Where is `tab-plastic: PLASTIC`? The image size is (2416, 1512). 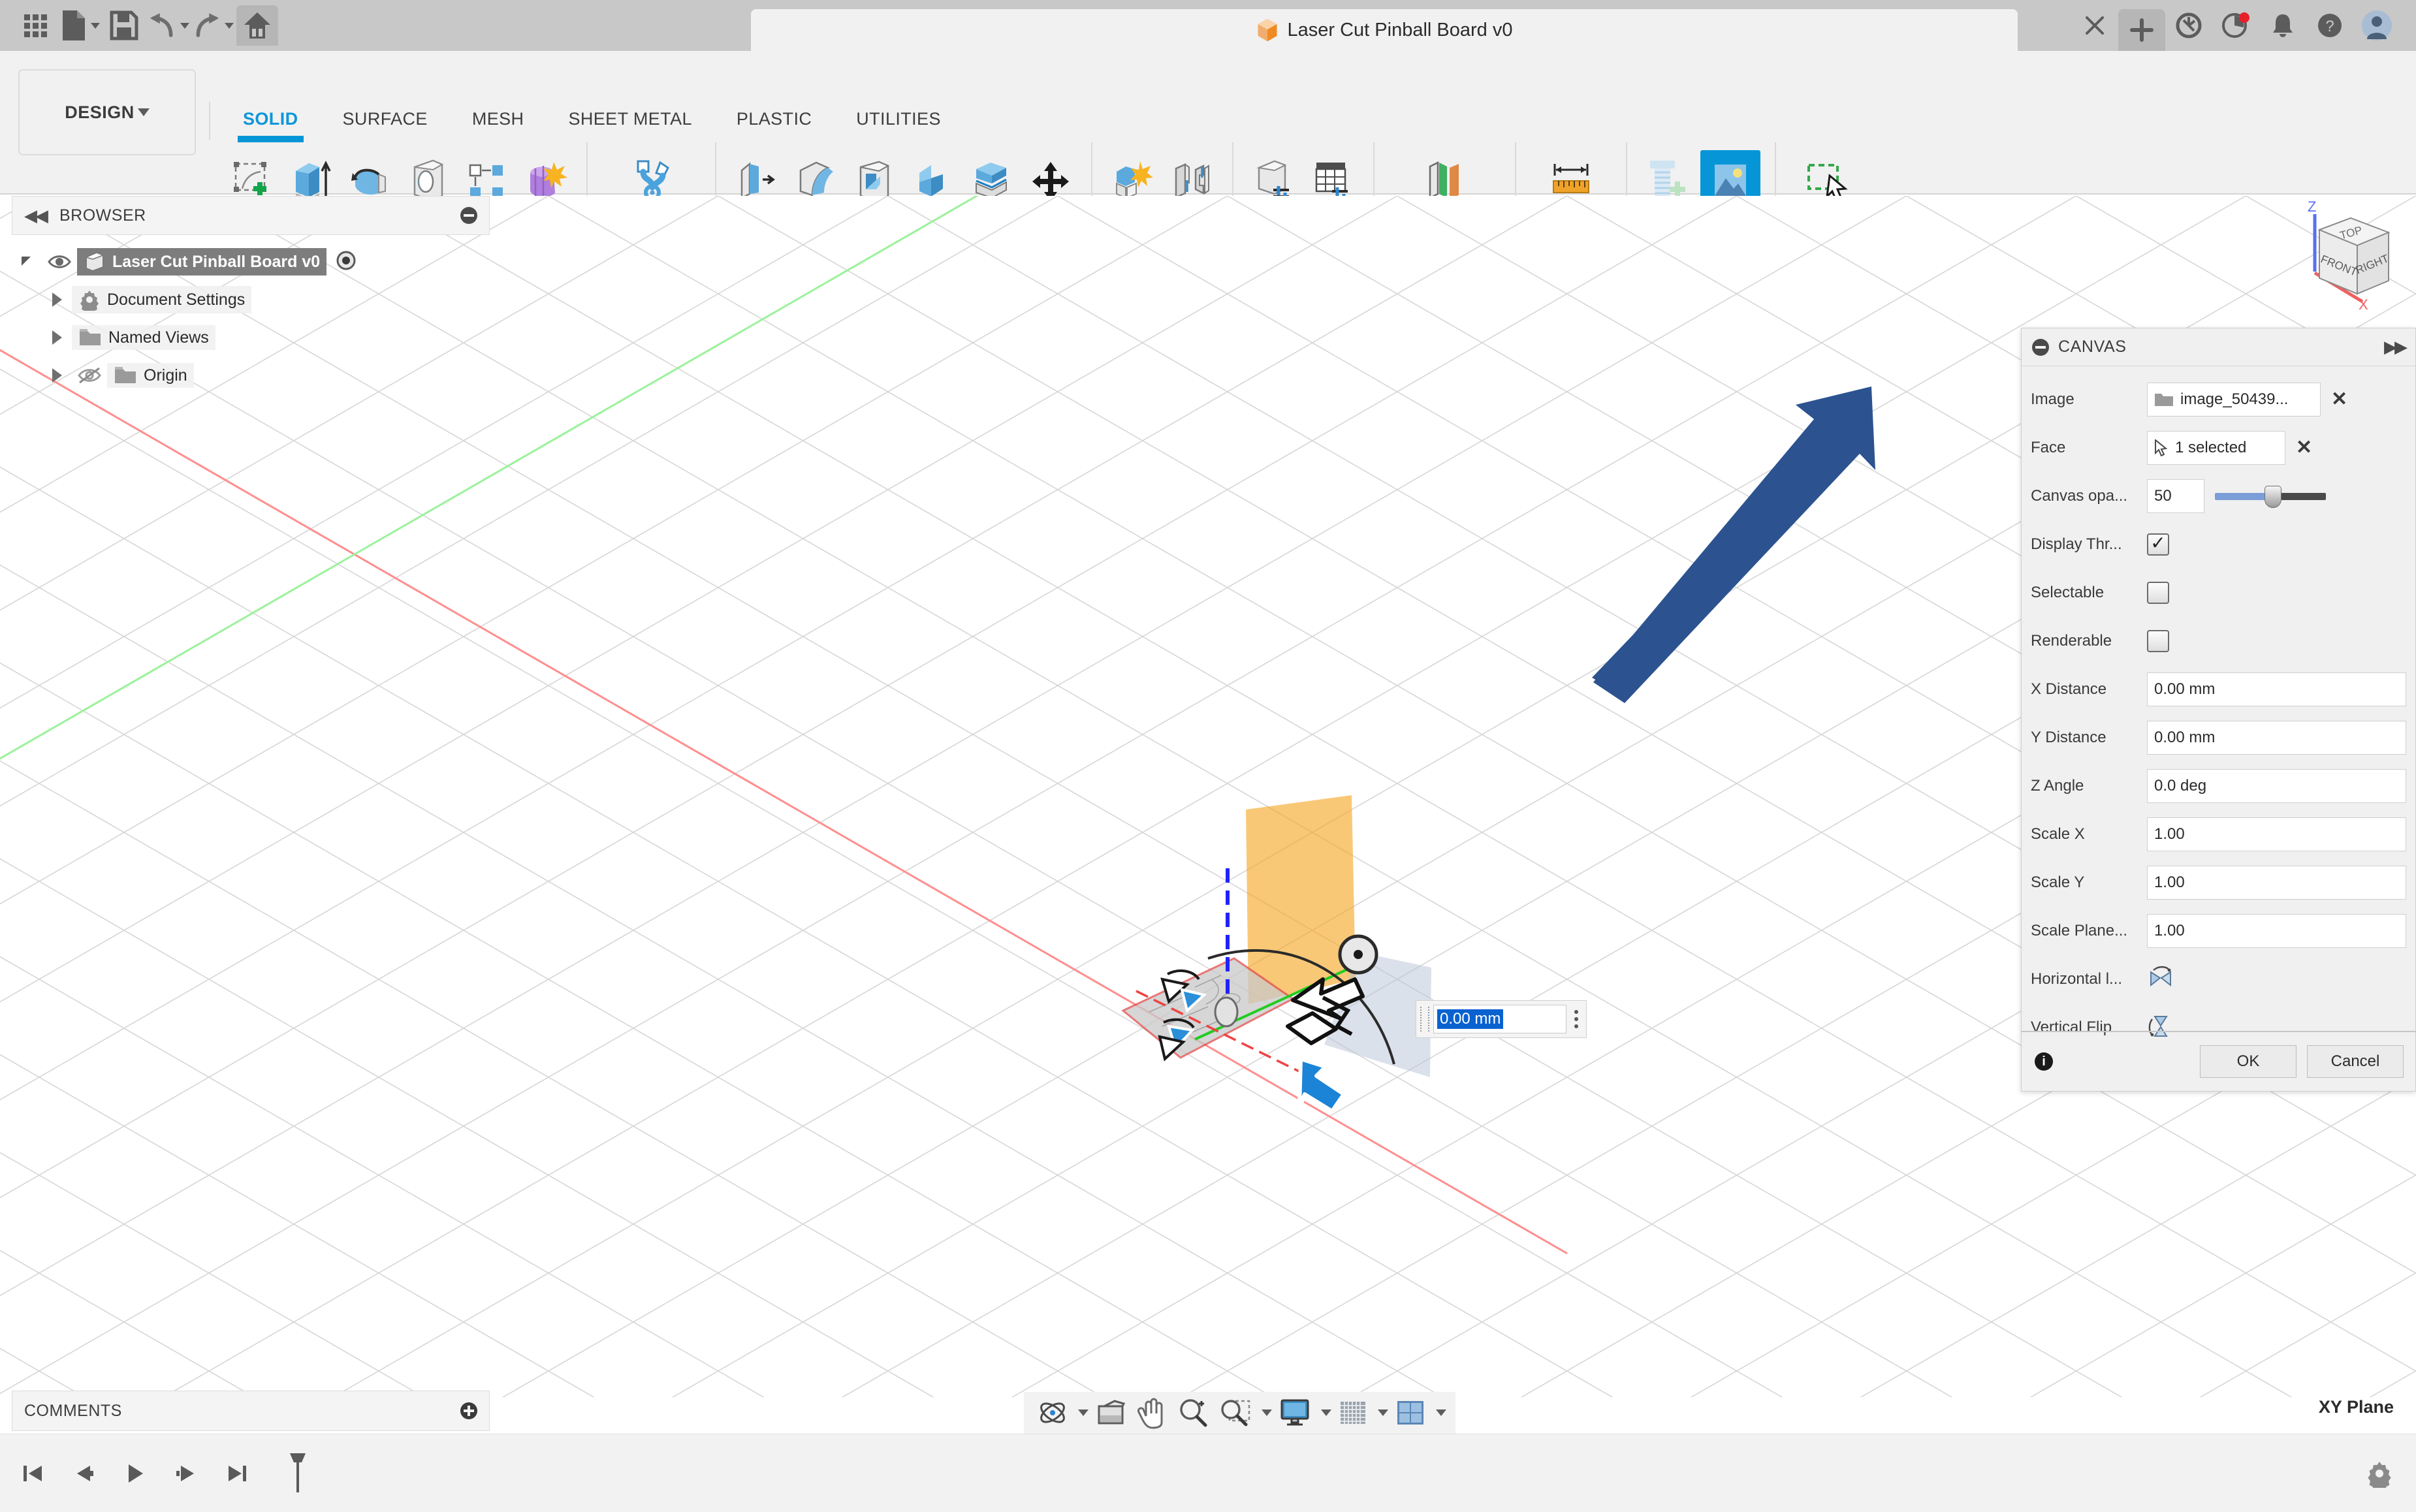
tab-plastic: PLASTIC is located at coordinates (774, 119).